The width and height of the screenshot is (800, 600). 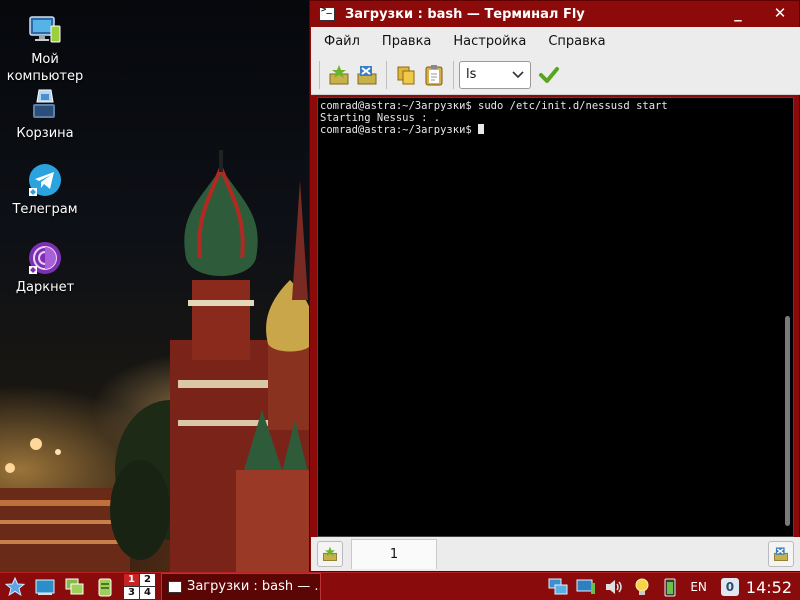 I want to click on computer-icon, so click(x=45, y=29).